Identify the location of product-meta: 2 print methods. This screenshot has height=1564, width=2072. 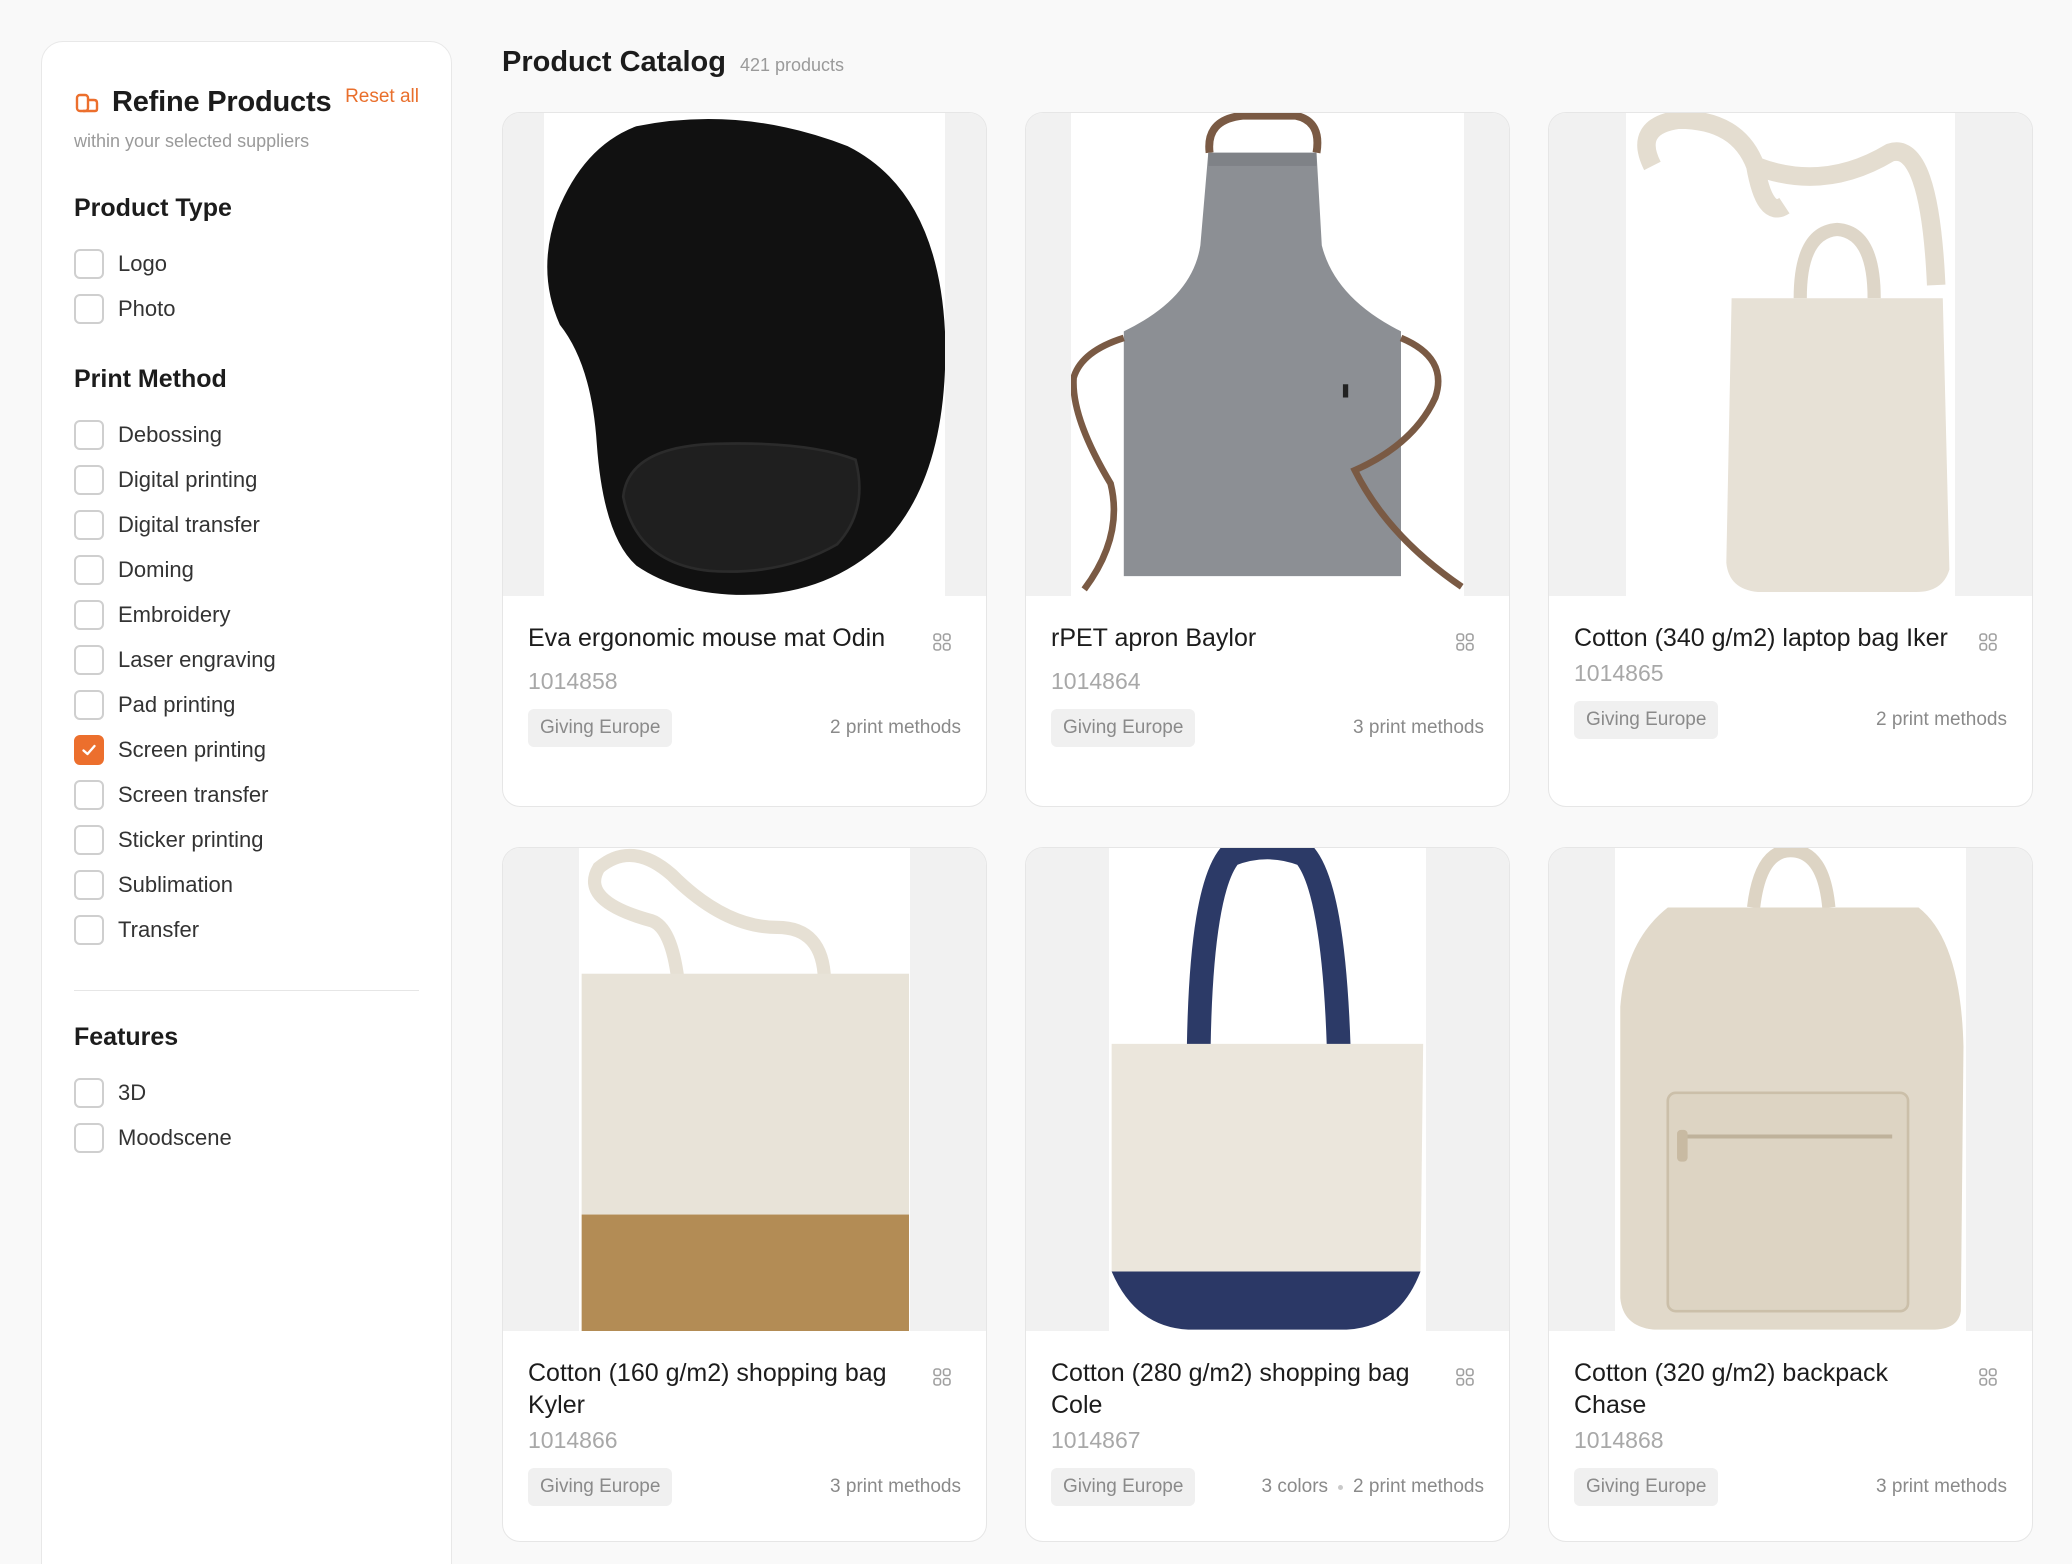
(1941, 720).